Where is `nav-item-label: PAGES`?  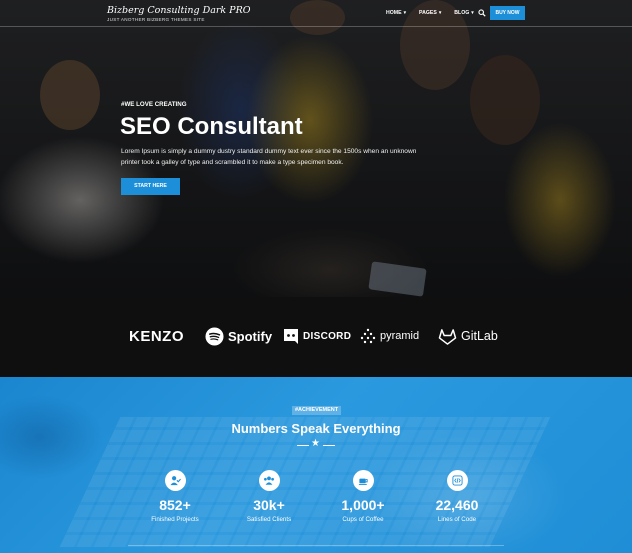 nav-item-label: PAGES is located at coordinates (428, 13).